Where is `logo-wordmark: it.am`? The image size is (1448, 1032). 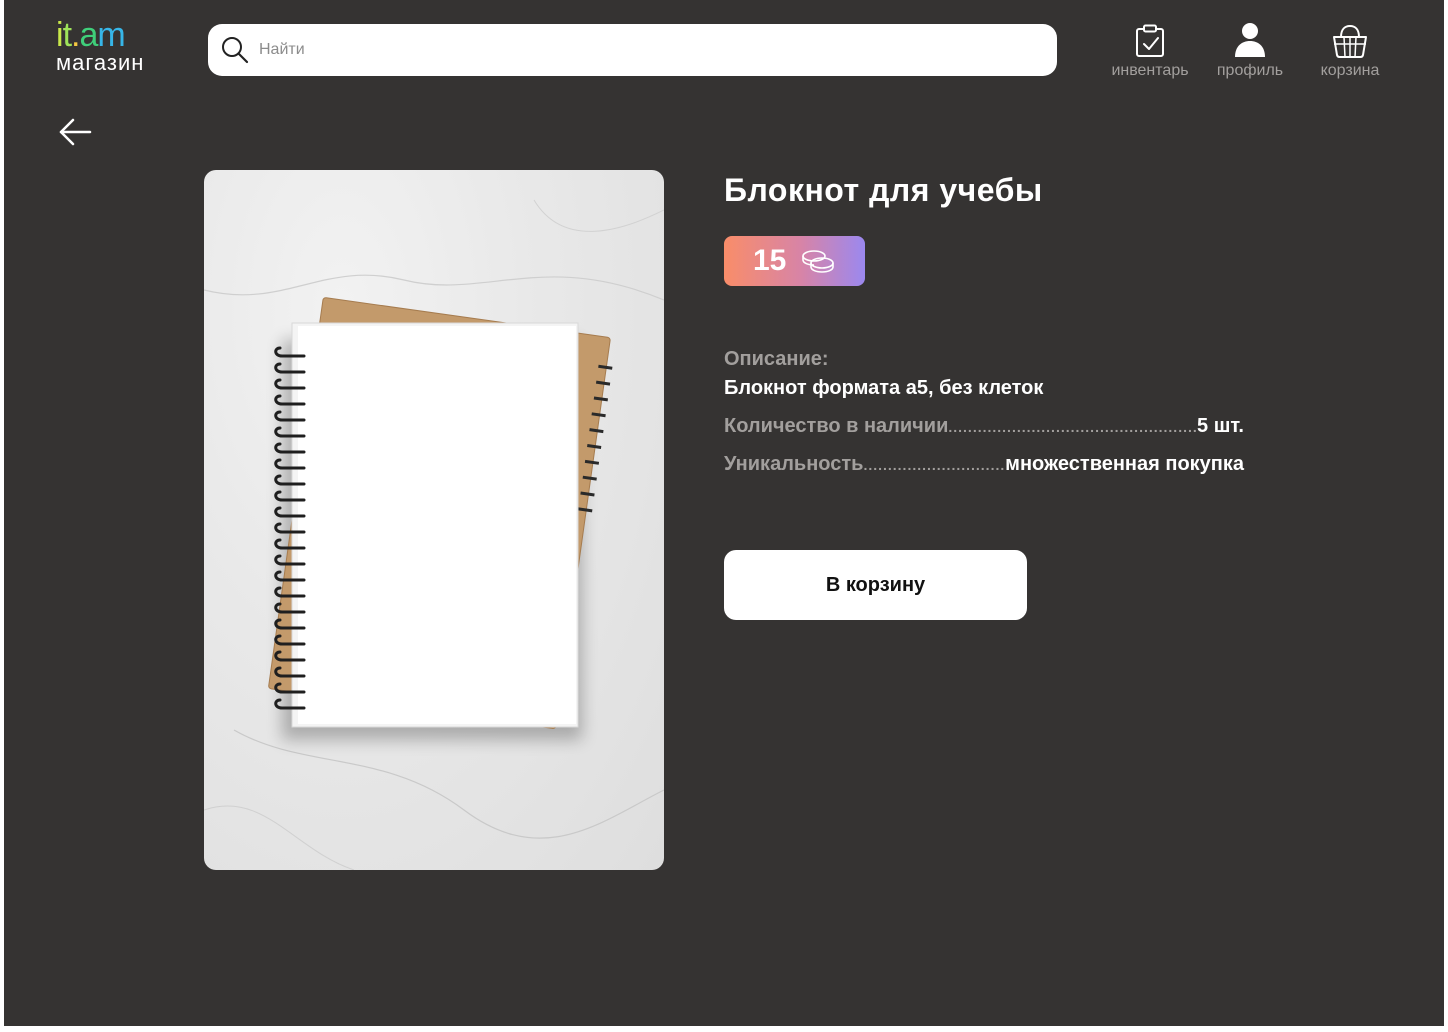
logo-wordmark: it.am is located at coordinates (116, 35).